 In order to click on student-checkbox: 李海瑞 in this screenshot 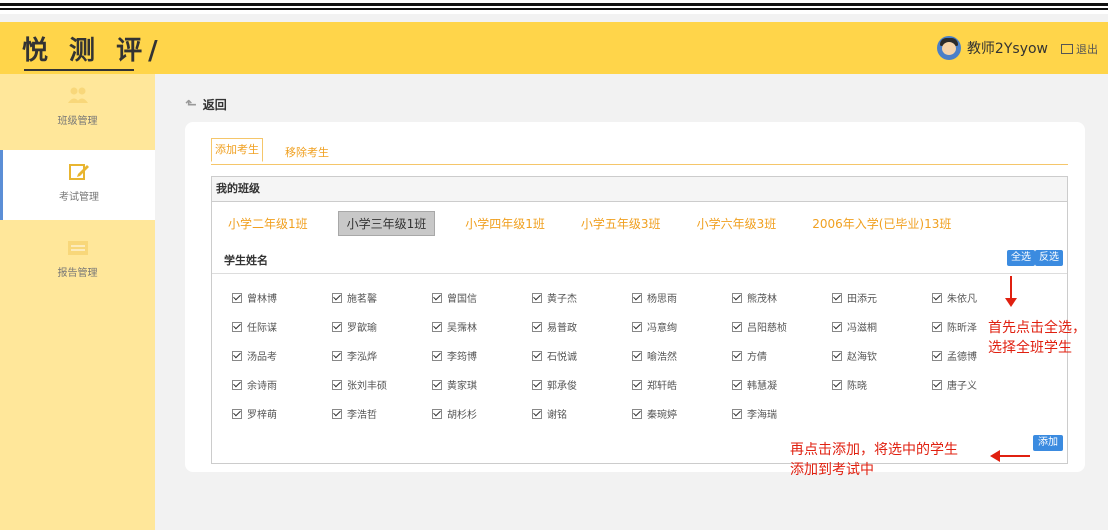, I will do `click(754, 413)`.